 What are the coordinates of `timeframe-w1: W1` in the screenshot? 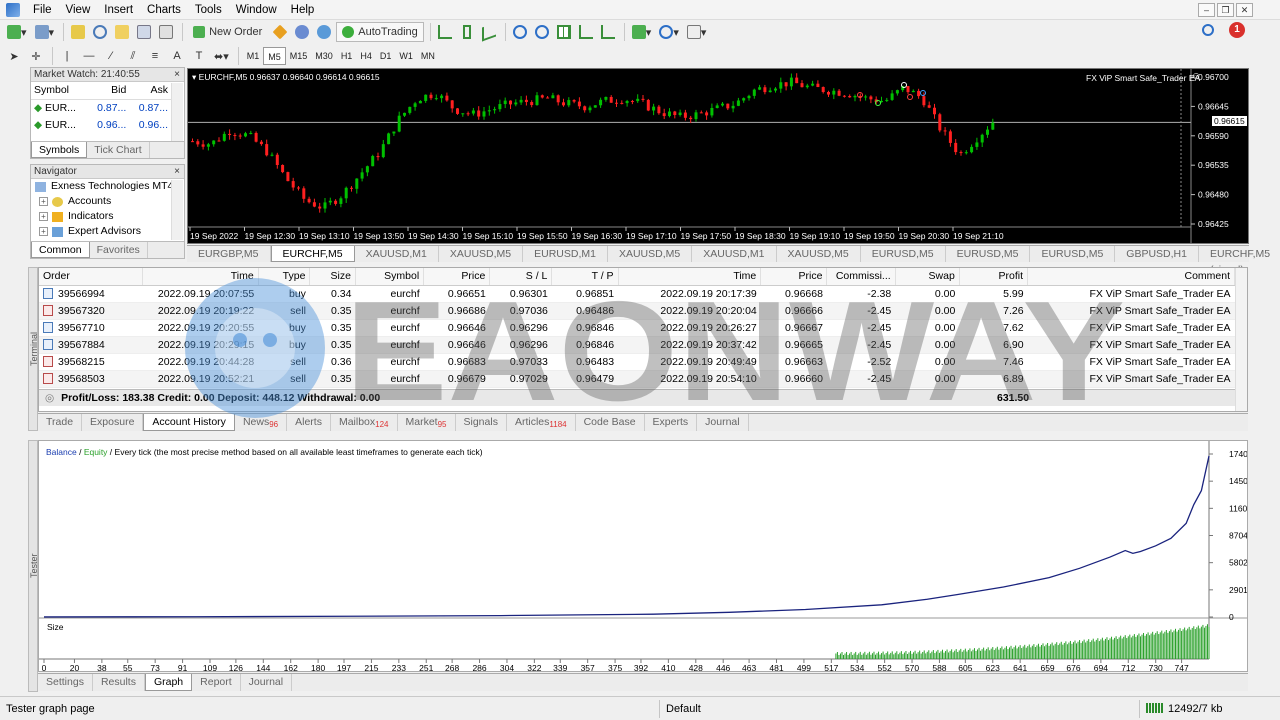 It's located at (406, 56).